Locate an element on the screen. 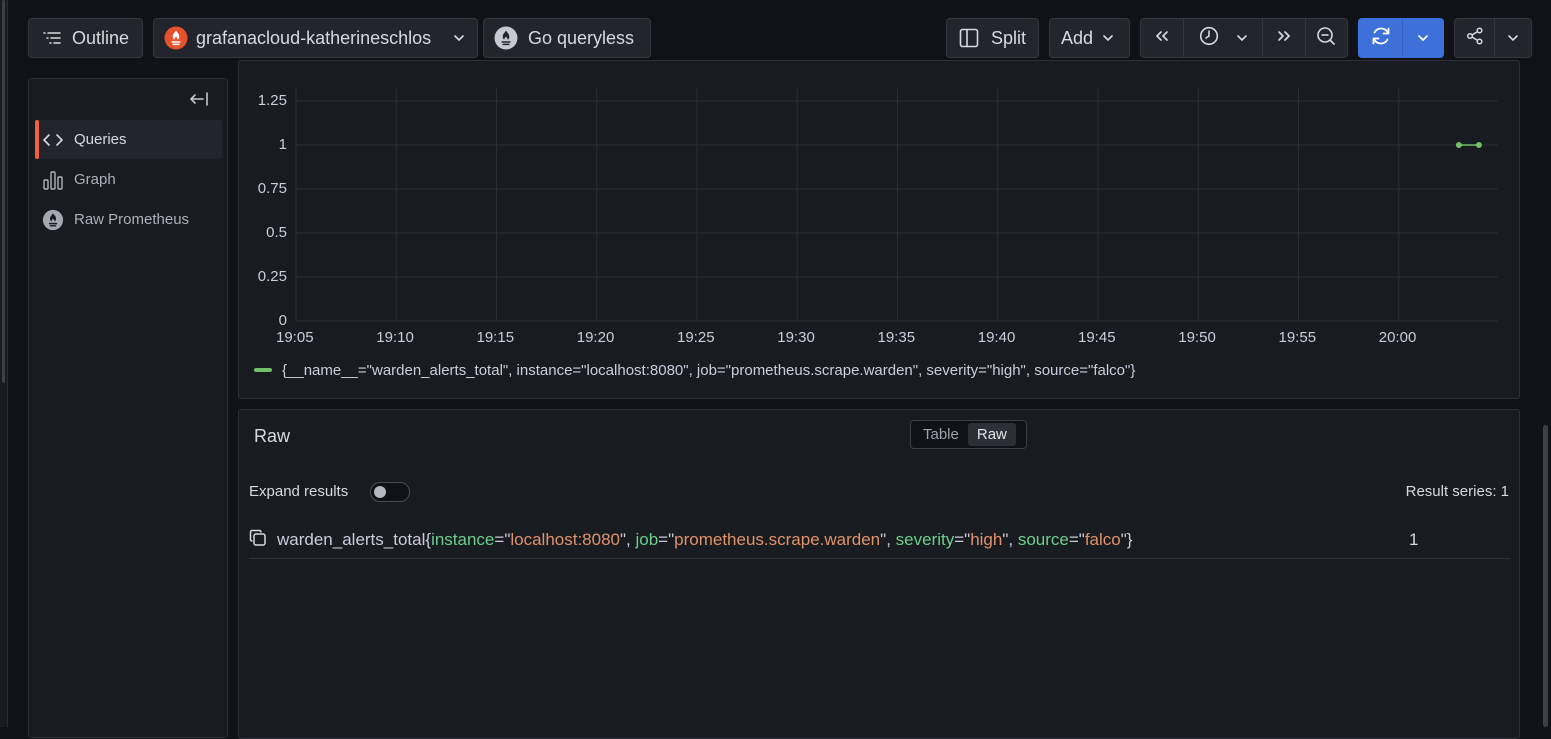 This screenshot has height=739, width=1551. shift-back-button is located at coordinates (1163, 38).